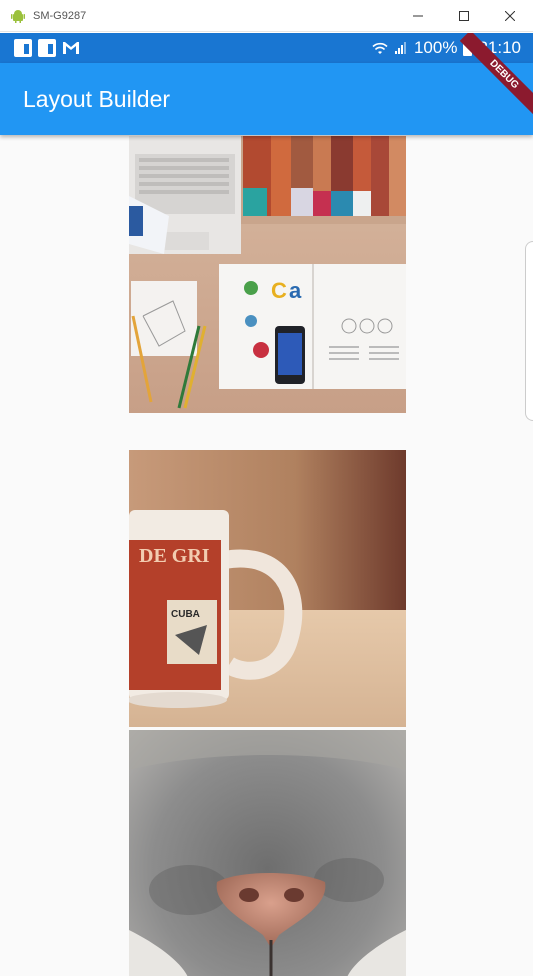 The height and width of the screenshot is (976, 533). What do you see at coordinates (435, 47) in the screenshot?
I see `battery-percent: 100%` at bounding box center [435, 47].